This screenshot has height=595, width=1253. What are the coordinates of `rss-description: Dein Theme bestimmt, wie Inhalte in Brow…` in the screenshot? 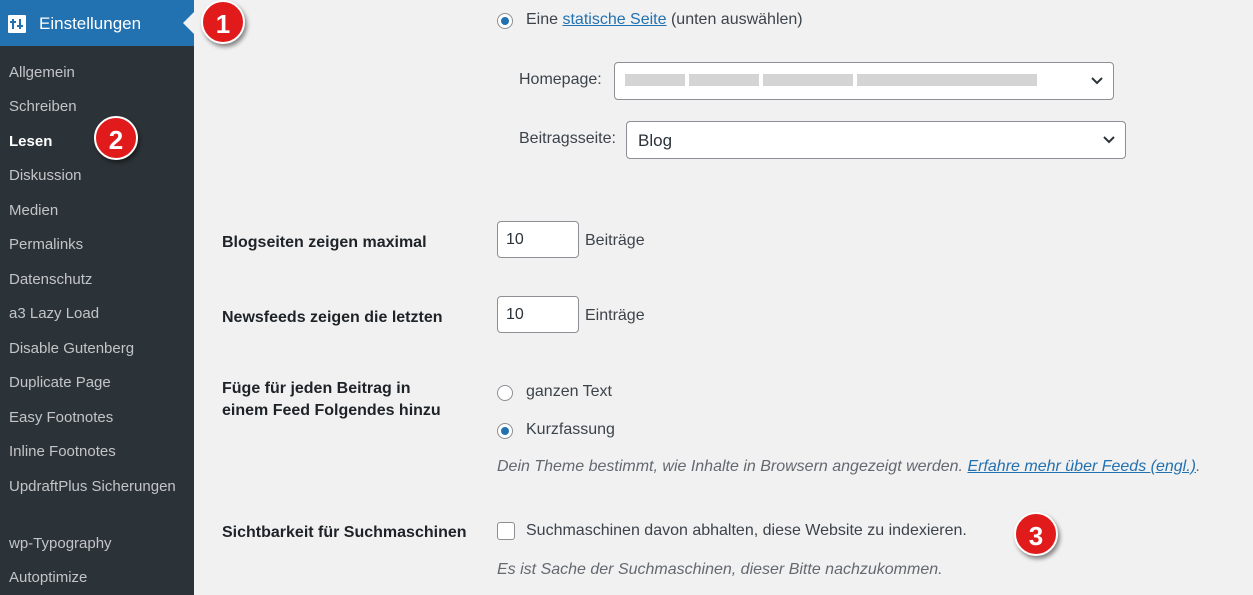 It's located at (849, 466).